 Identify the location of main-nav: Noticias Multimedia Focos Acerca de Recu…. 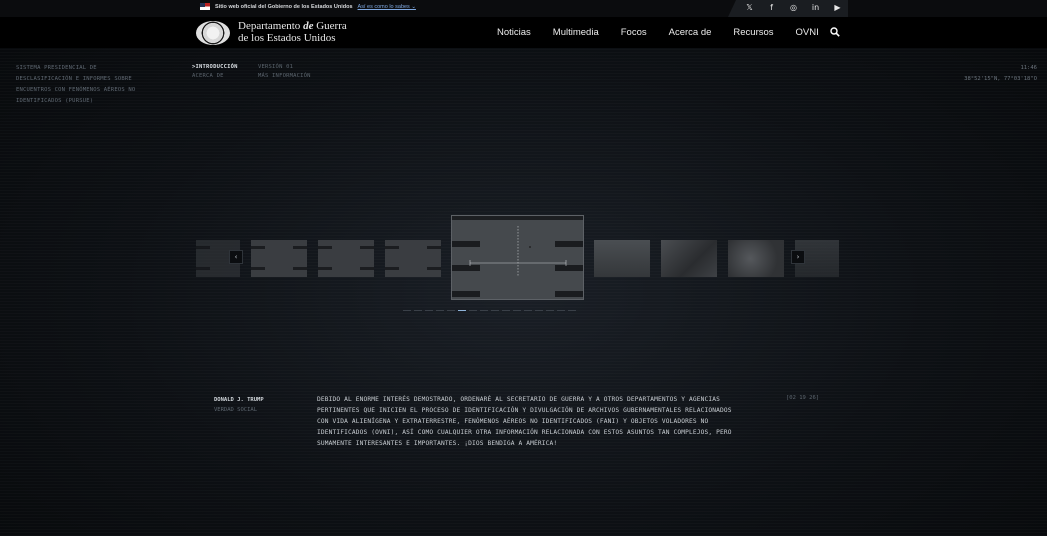
(669, 32).